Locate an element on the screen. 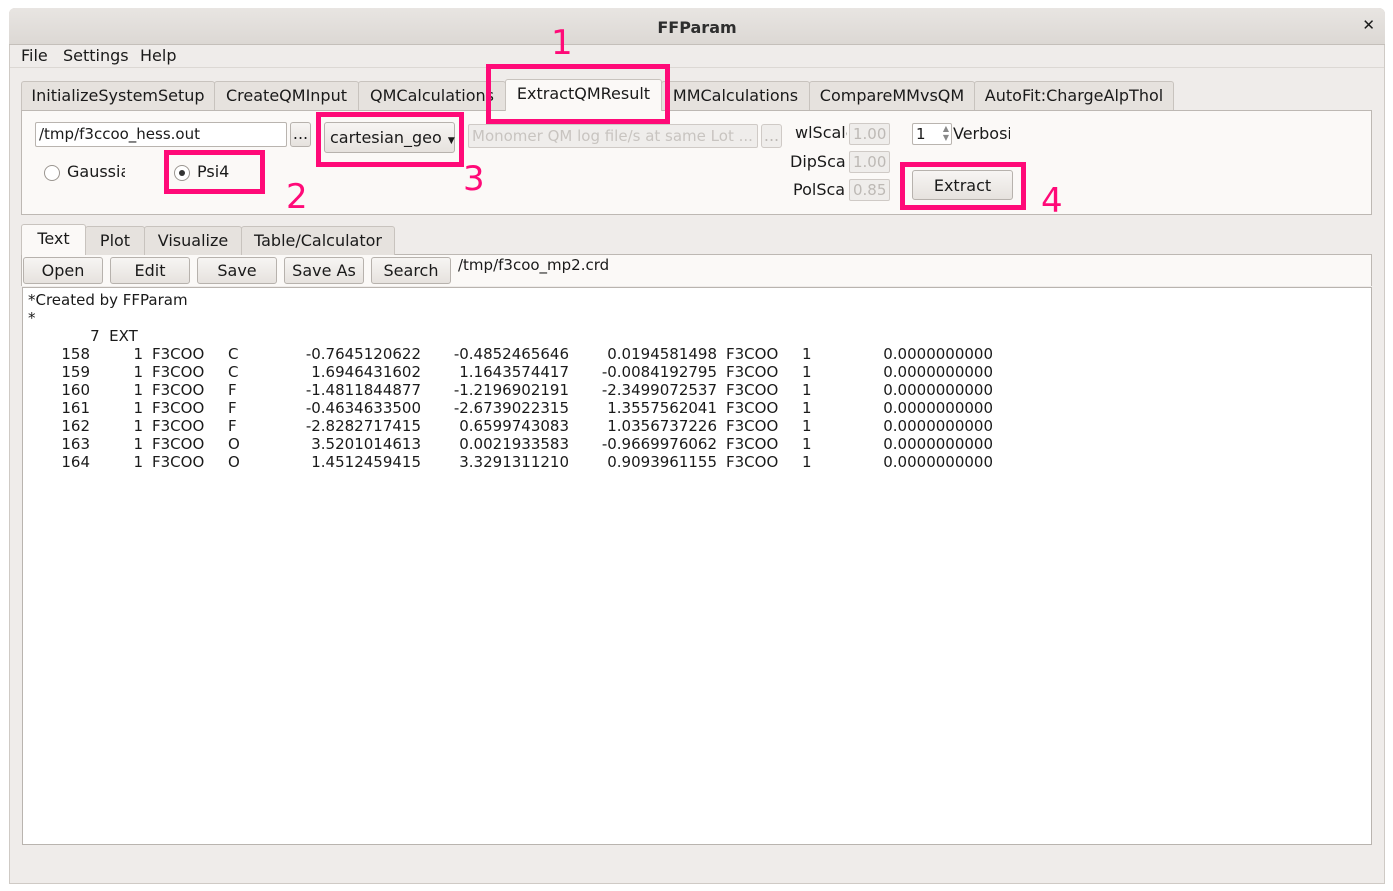 The height and width of the screenshot is (891, 1393). tab-mm-calculations: MMCalculations is located at coordinates (735, 95).